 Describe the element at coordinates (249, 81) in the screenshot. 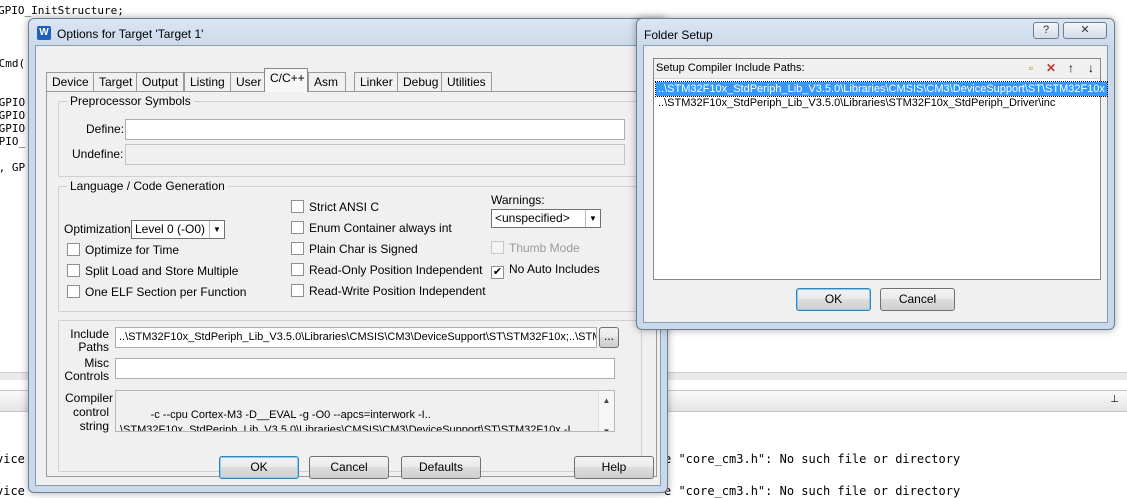

I see `tab-user: User` at that location.